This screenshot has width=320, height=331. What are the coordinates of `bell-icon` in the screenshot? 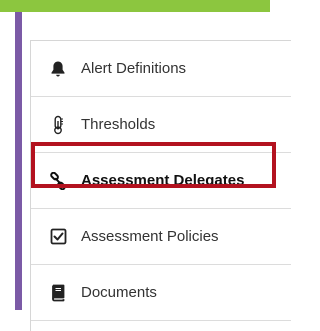 It's located at (58, 69).